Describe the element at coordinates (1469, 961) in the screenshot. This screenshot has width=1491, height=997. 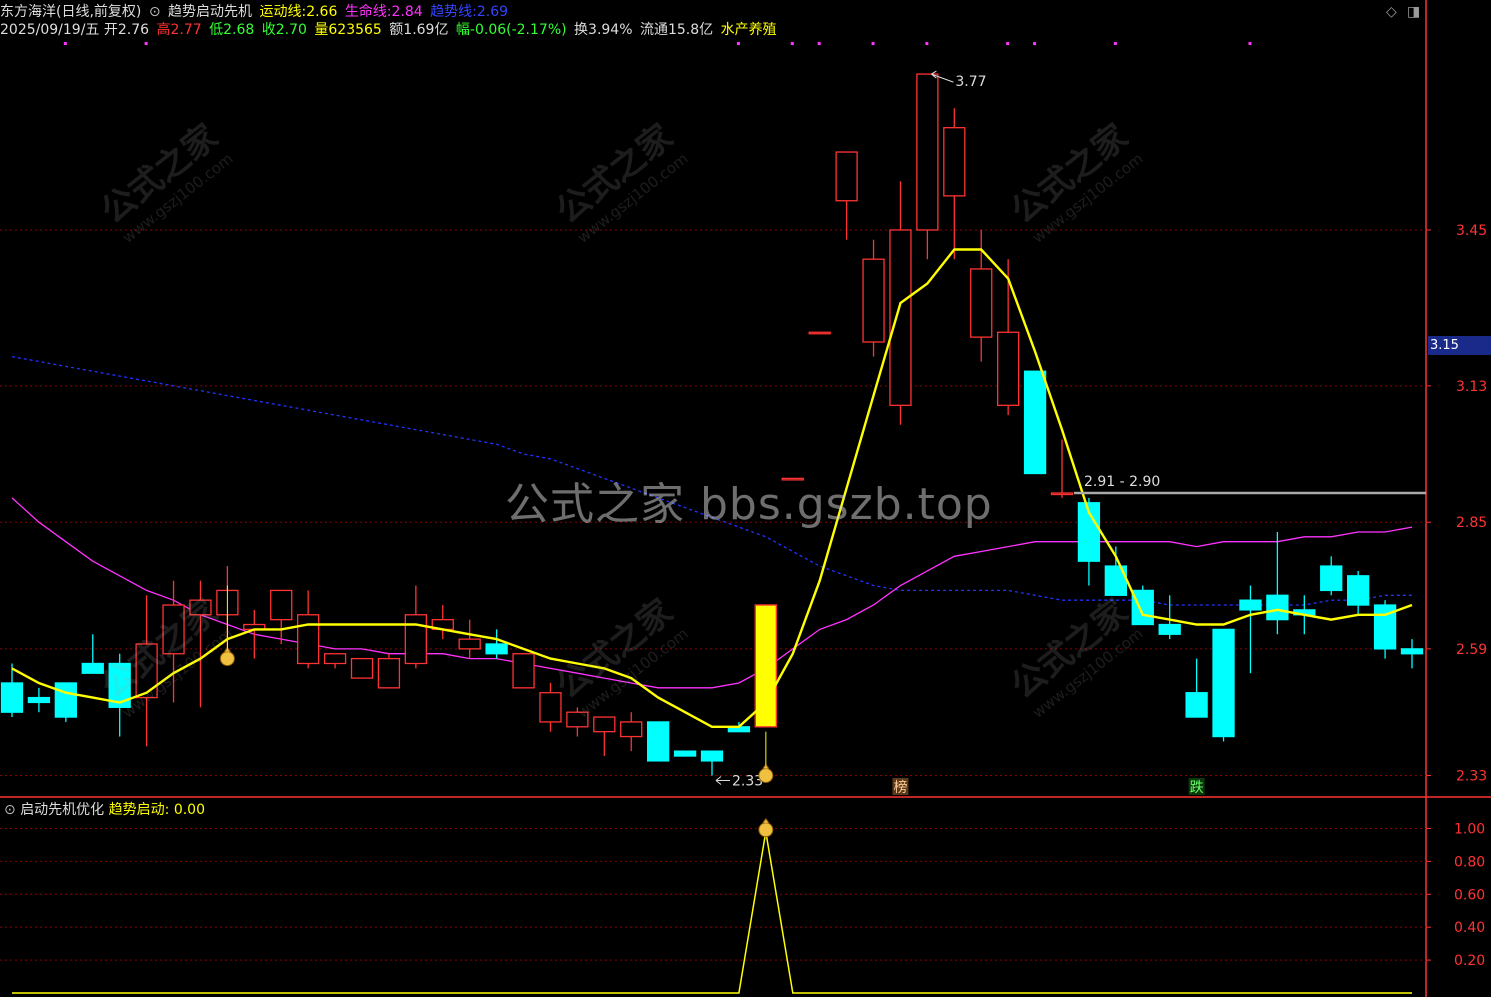
I see `sub-y-tick-label: 0.20` at that location.